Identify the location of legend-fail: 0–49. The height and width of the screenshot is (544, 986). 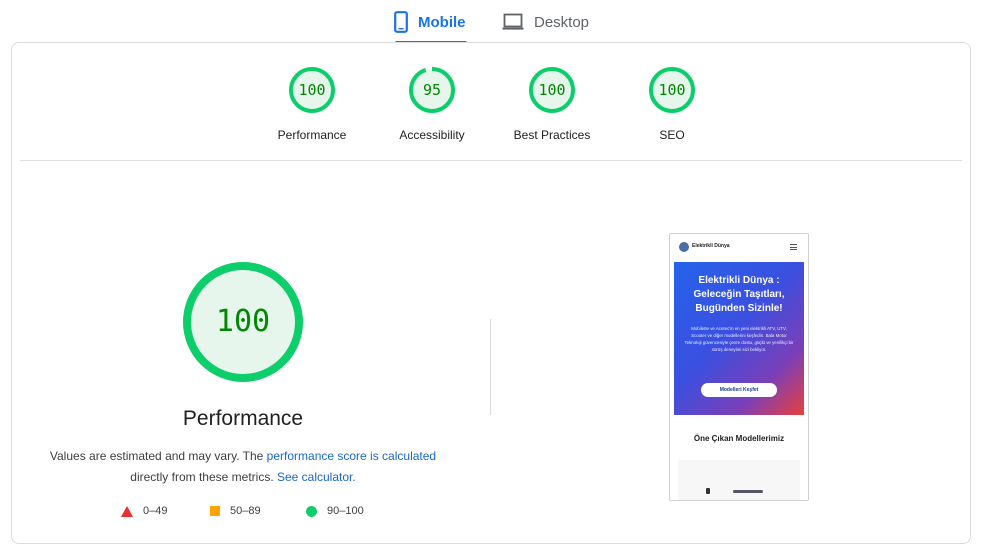
(144, 511).